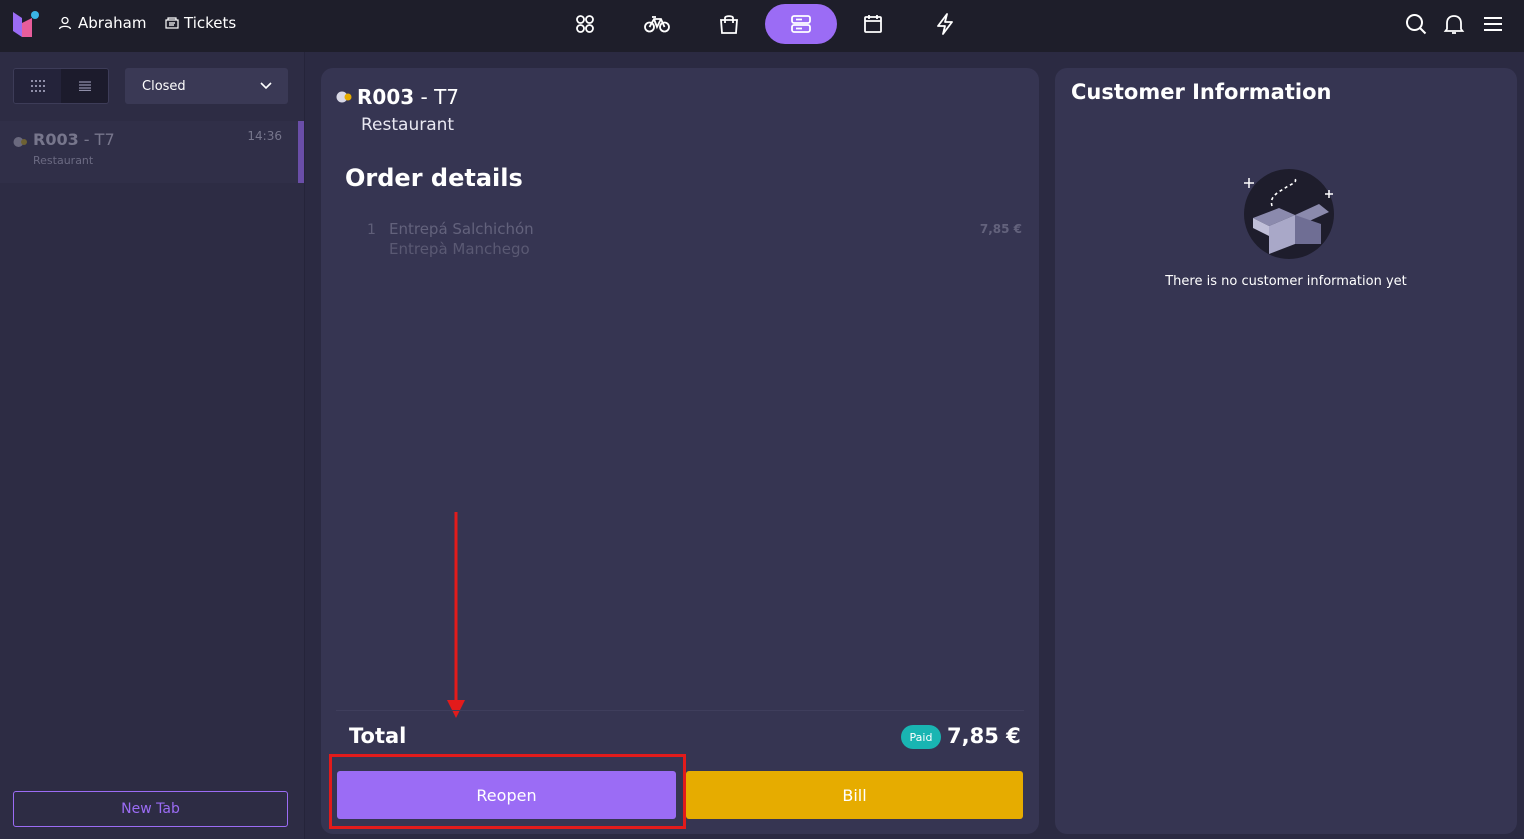  Describe the element at coordinates (301, 152) in the screenshot. I see `selected-indicator` at that location.